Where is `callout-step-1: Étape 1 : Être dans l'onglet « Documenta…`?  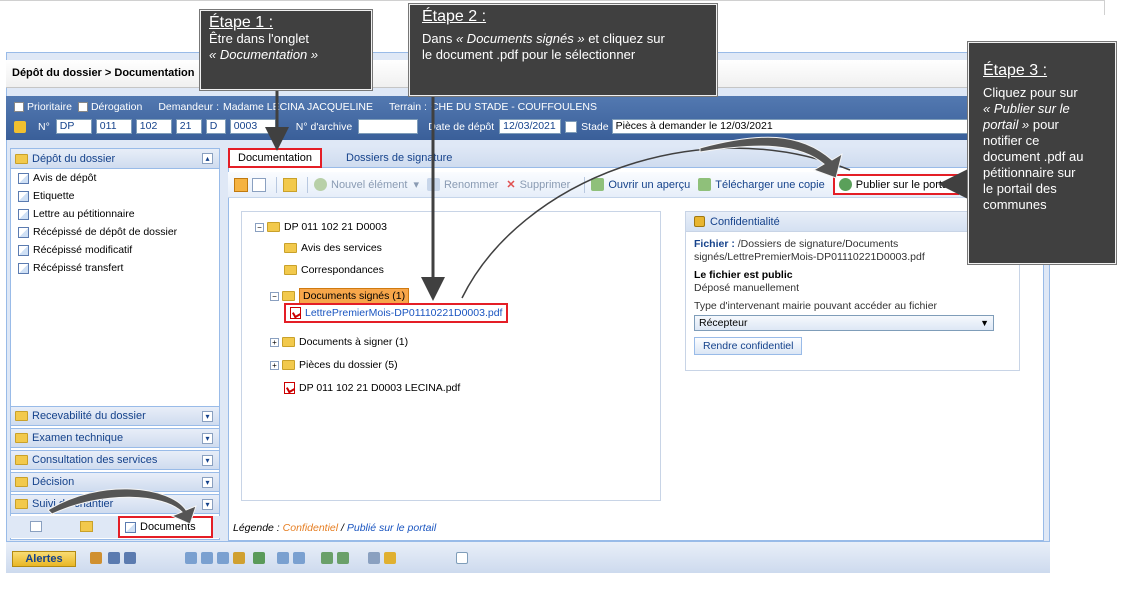 callout-step-1: Étape 1 : Être dans l'onglet « Documenta… is located at coordinates (286, 50).